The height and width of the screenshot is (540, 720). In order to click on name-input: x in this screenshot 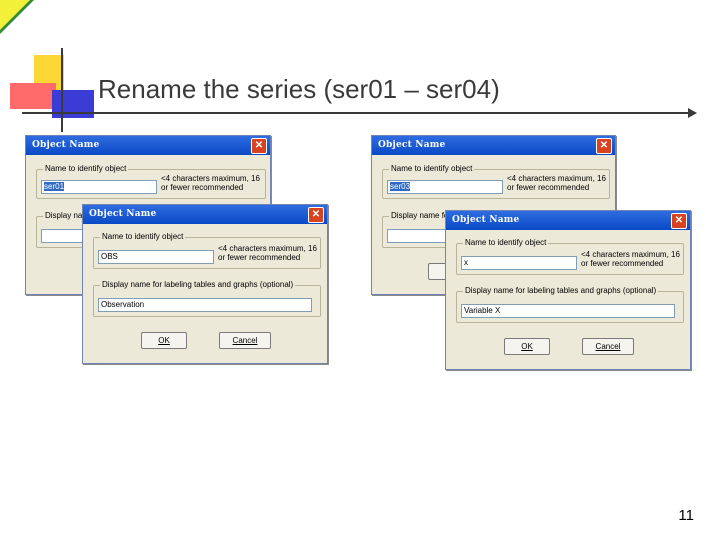, I will do `click(519, 263)`.